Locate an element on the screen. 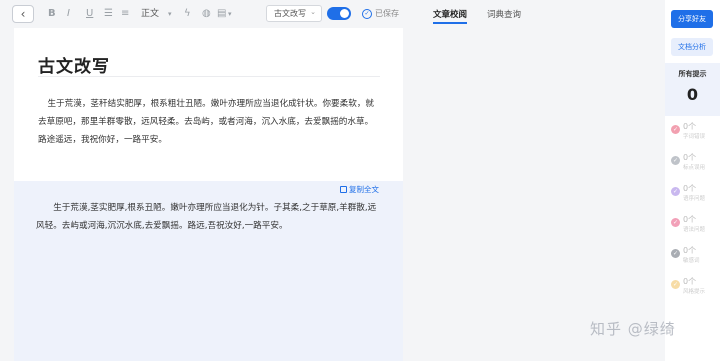  back-button: ‹ is located at coordinates (23, 14).